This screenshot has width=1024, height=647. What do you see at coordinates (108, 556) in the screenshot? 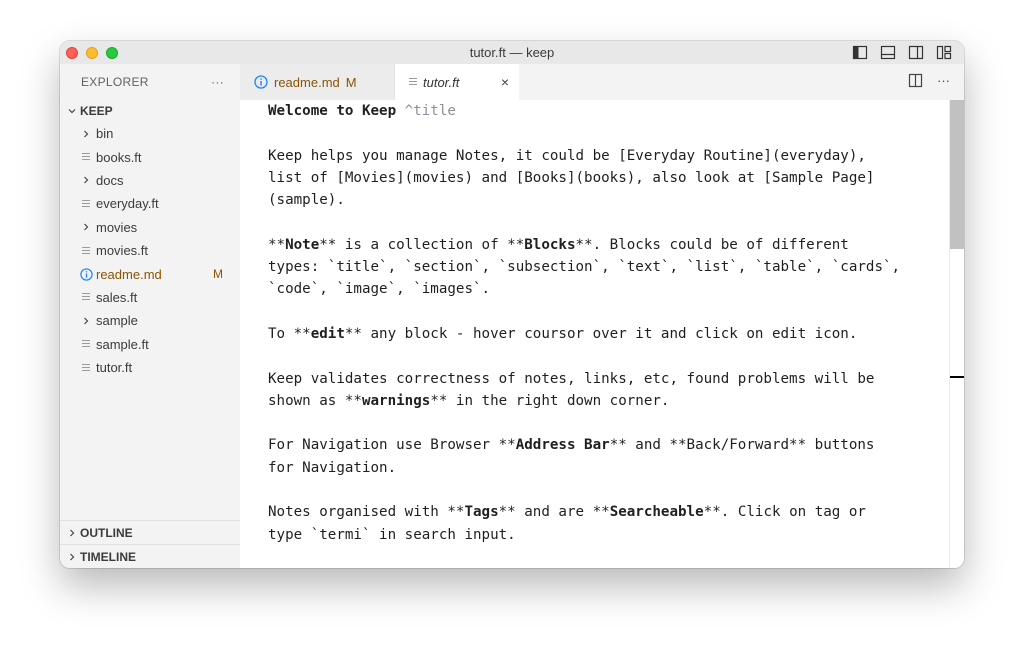
I see `timeline-label: TIMELINE` at bounding box center [108, 556].